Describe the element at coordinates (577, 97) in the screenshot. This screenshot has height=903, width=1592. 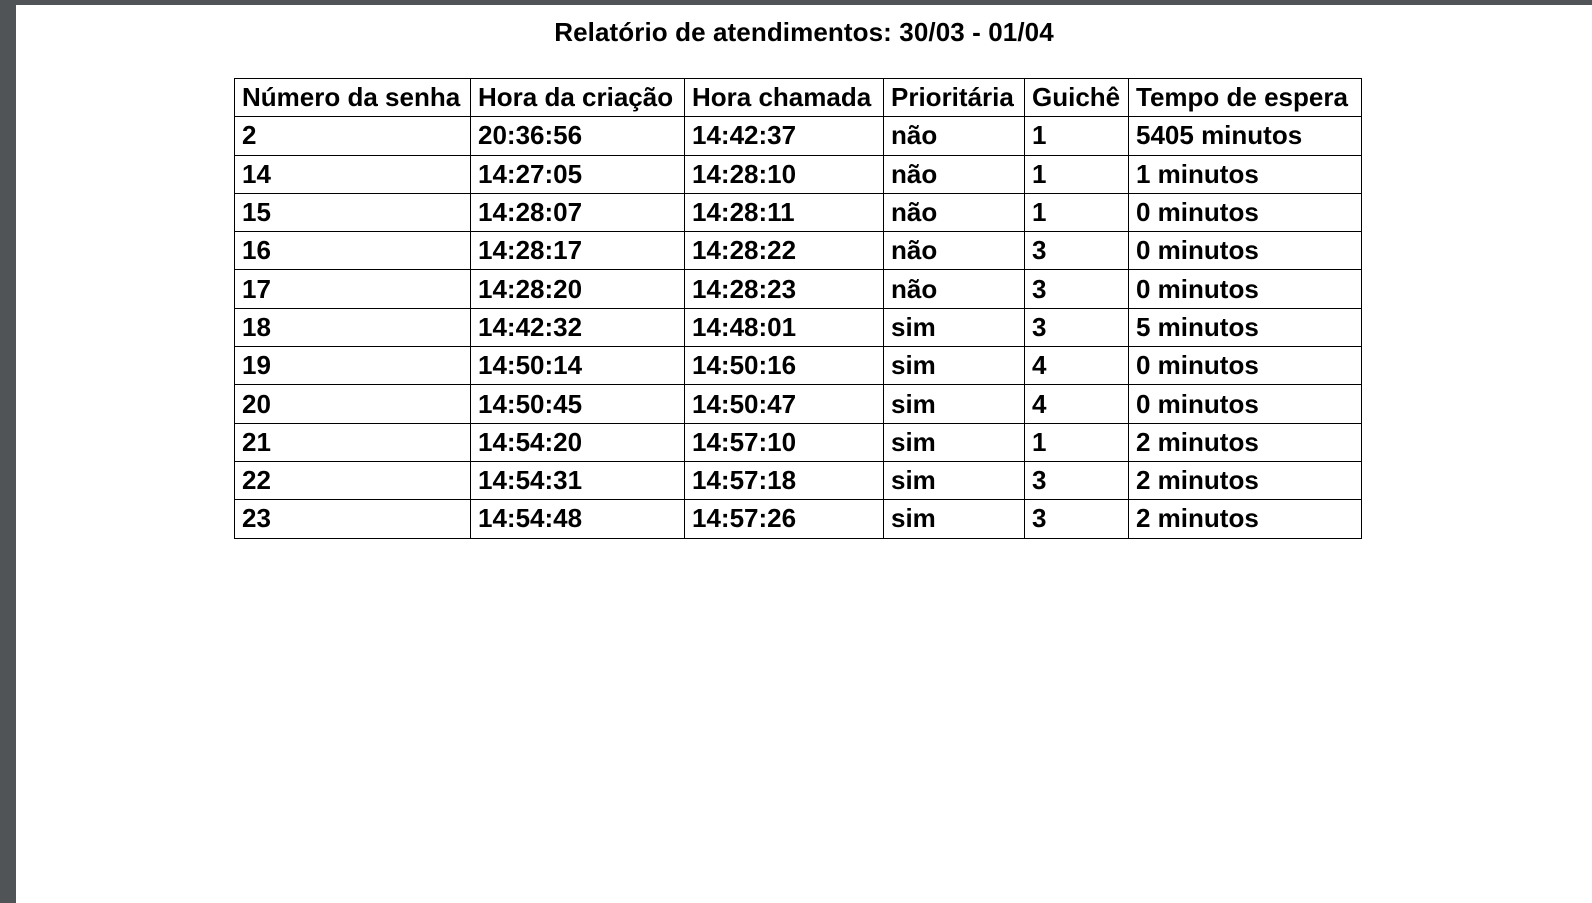
I see `column-header-hora-da-criacao: Hora da criação` at that location.